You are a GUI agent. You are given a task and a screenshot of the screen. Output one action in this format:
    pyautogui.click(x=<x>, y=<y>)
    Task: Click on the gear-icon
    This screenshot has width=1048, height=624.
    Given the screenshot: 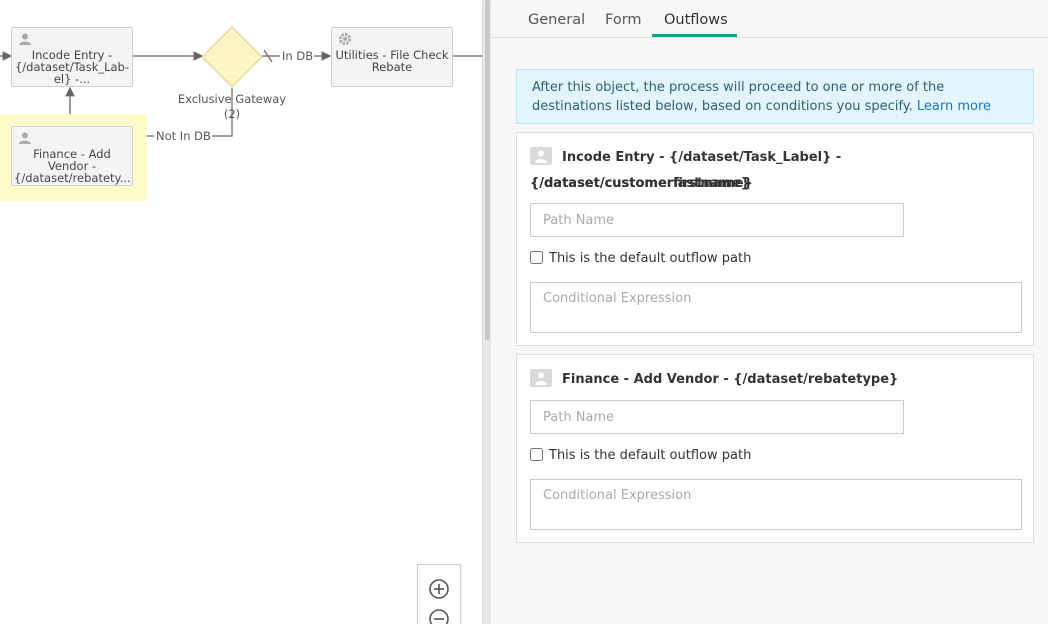 What is the action you would take?
    pyautogui.click(x=345, y=39)
    